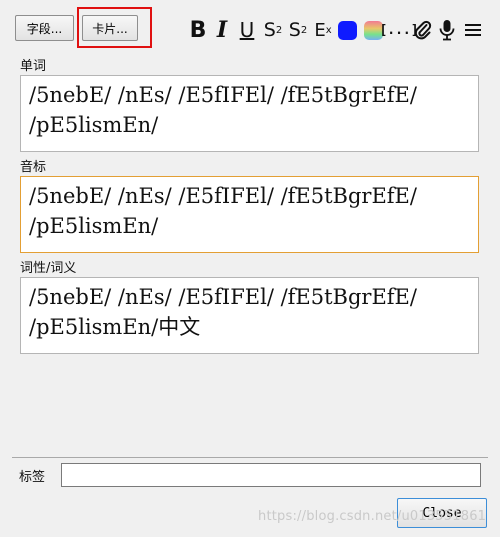  I want to click on tags-label: 标签, so click(32, 477).